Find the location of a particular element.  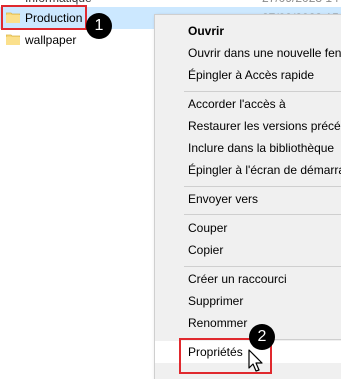

mouse-pointer-icon is located at coordinates (255, 360).